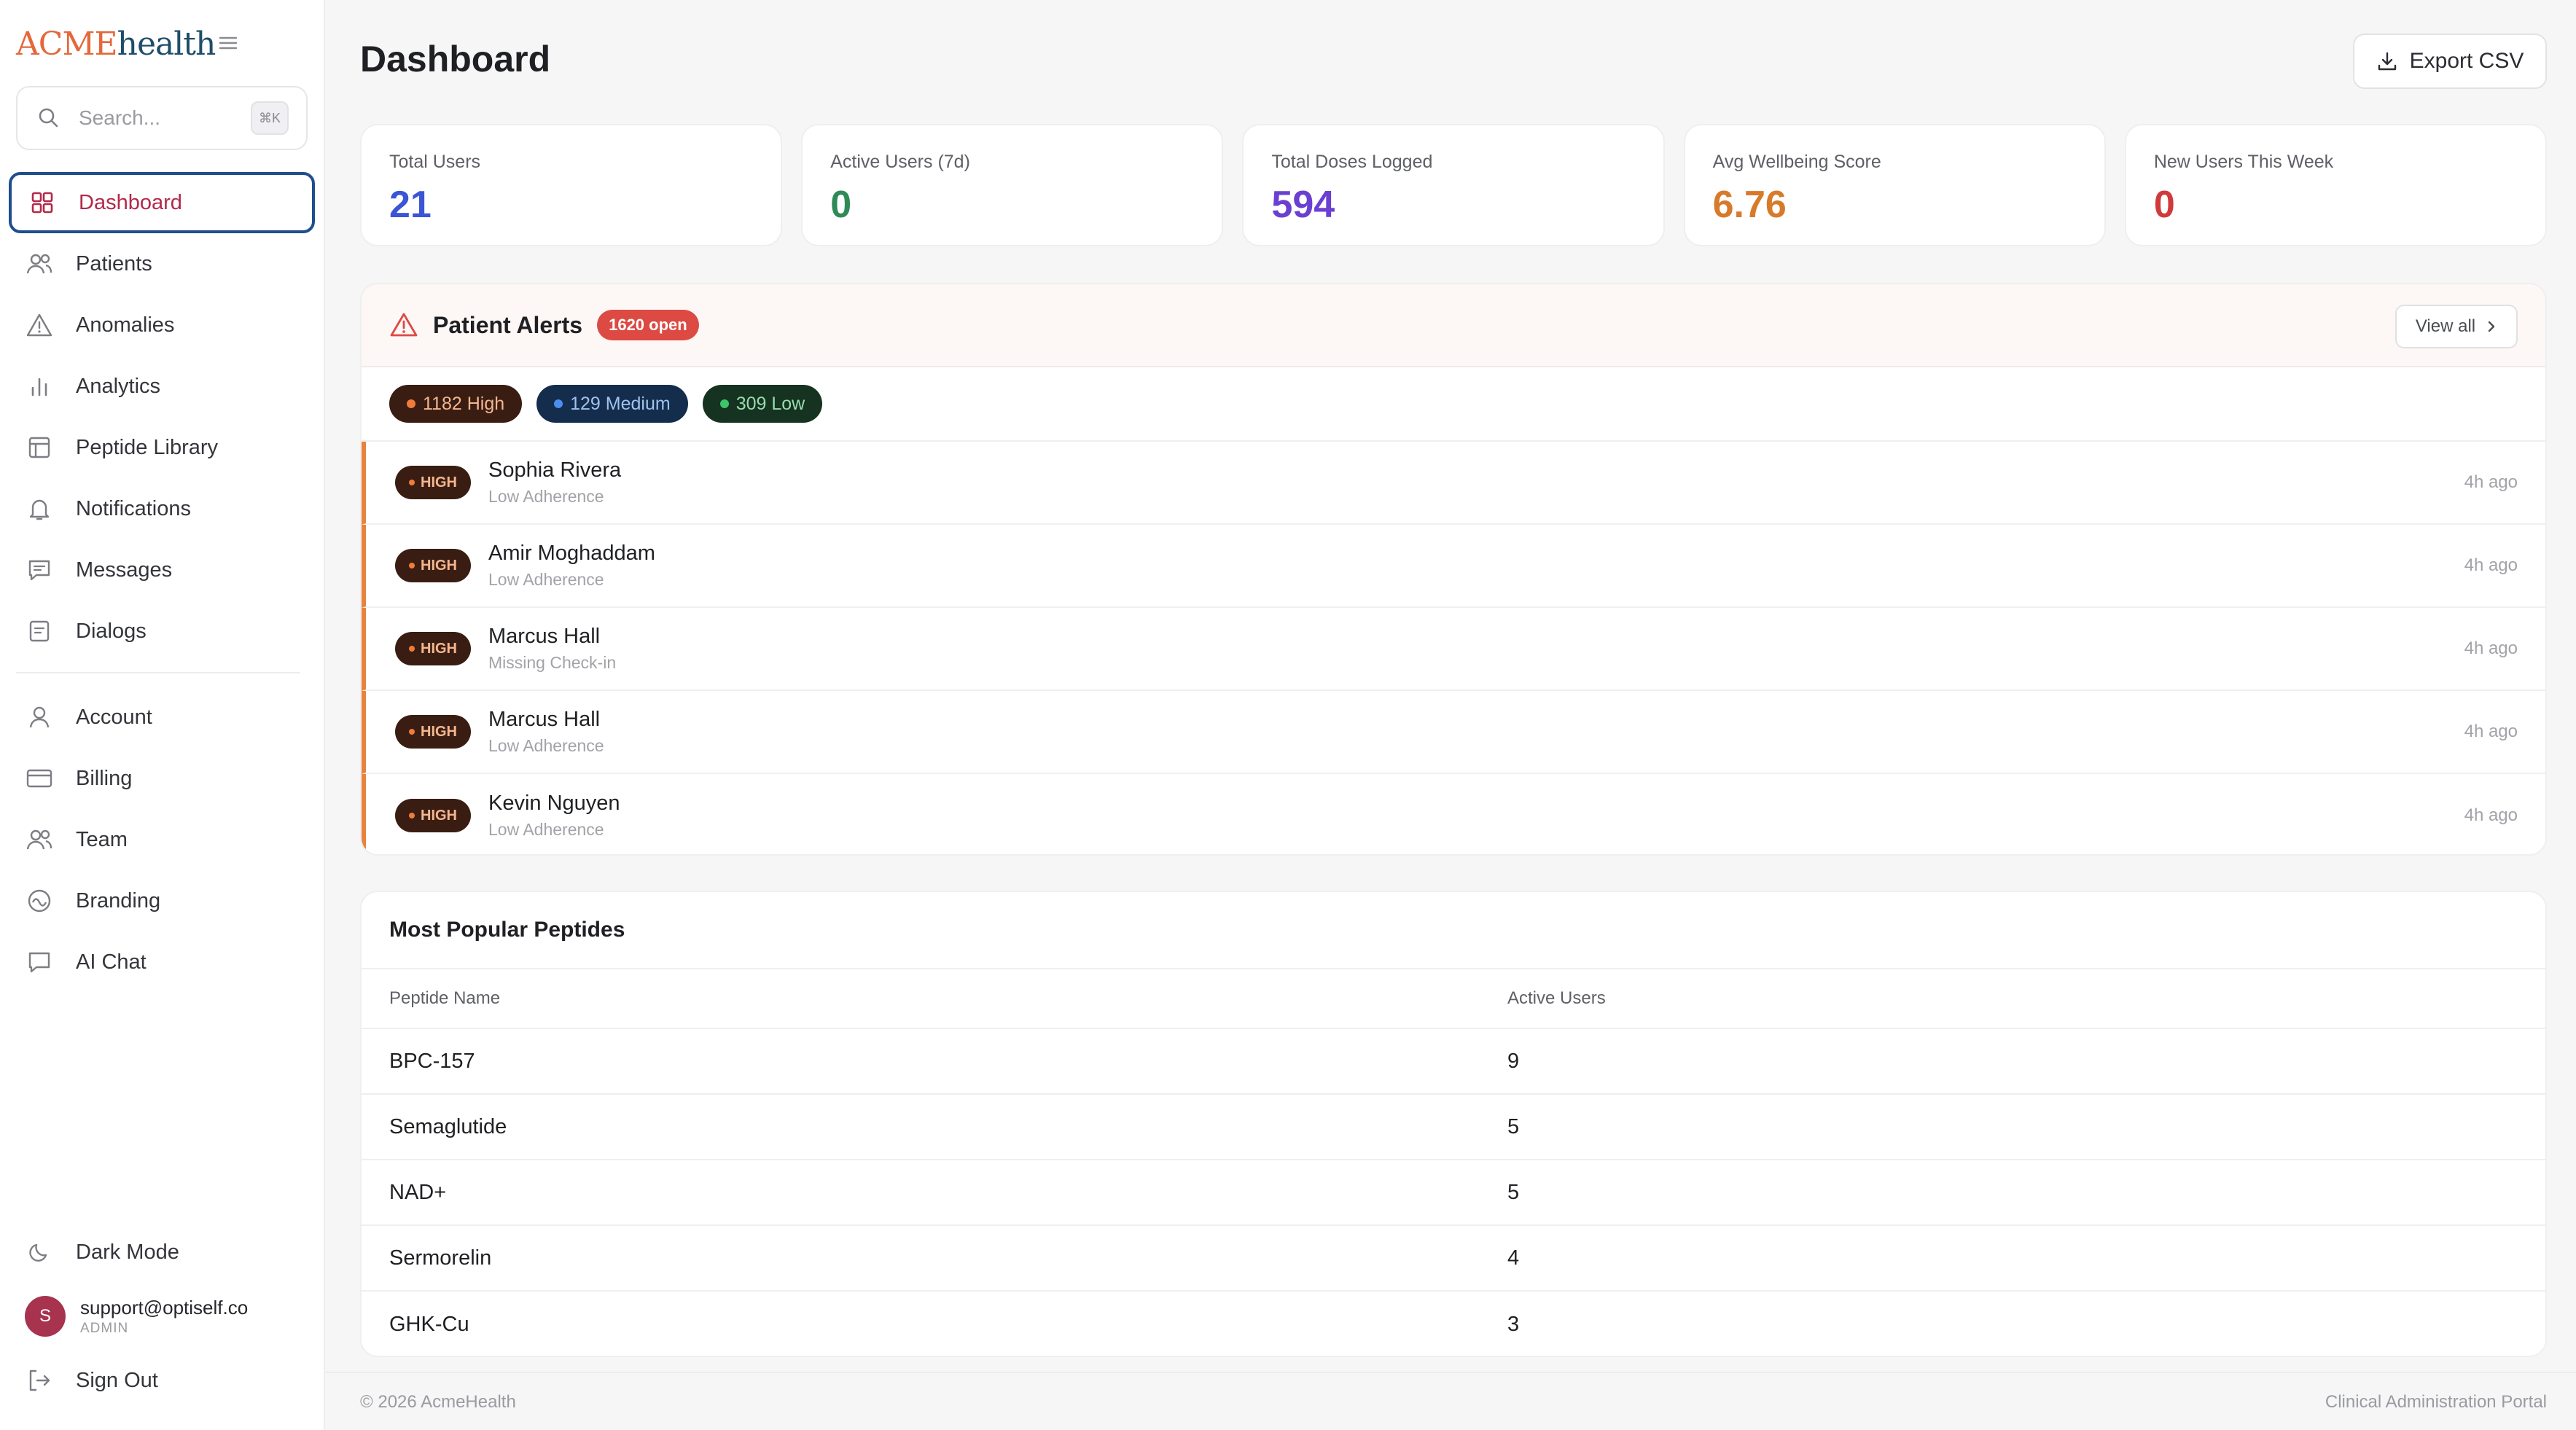 This screenshot has height=1430, width=2576. Describe the element at coordinates (104, 1328) in the screenshot. I see `user-role: ADMIN` at that location.